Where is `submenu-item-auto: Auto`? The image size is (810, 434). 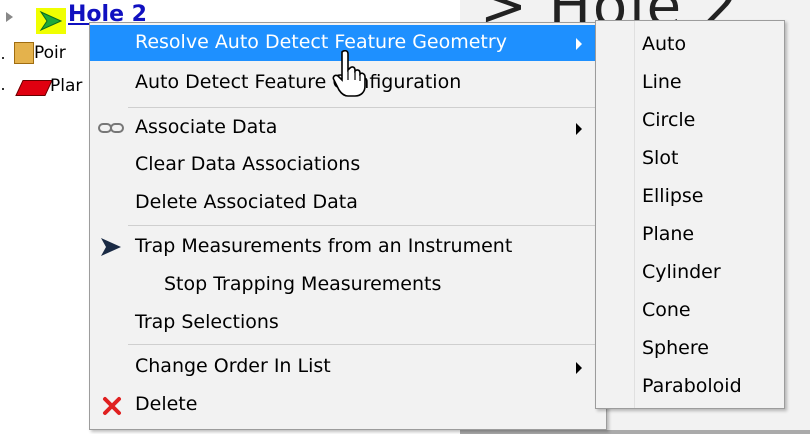
submenu-item-auto: Auto is located at coordinates (690, 45).